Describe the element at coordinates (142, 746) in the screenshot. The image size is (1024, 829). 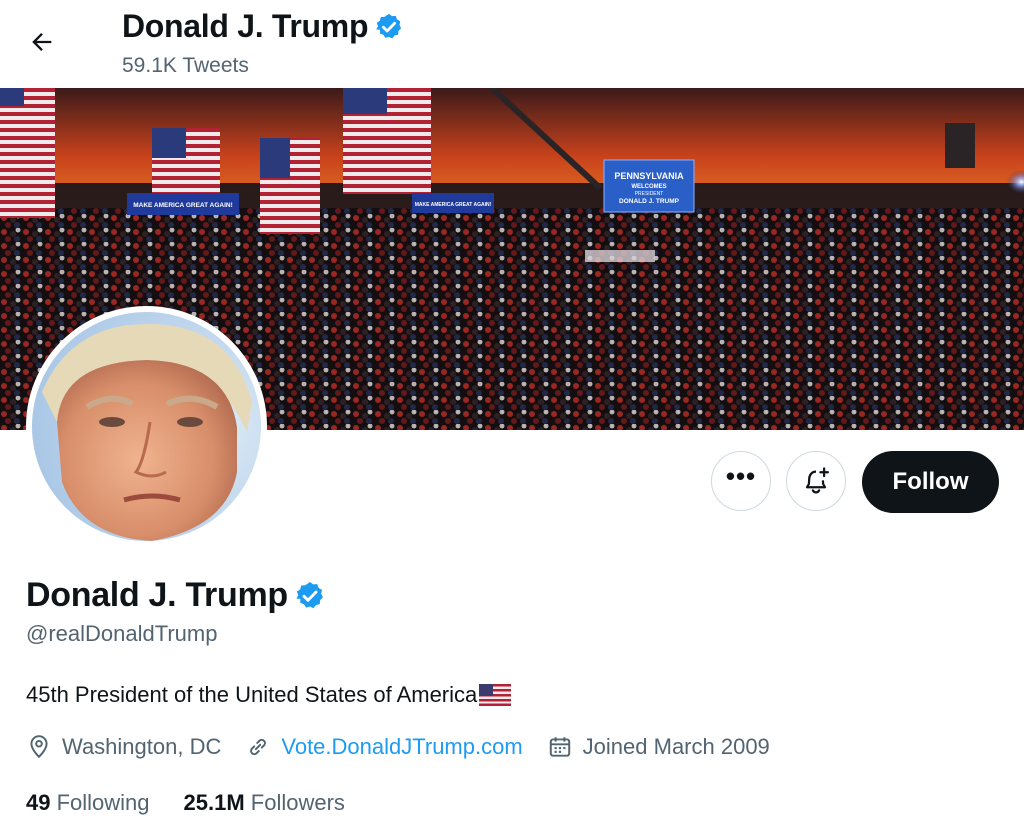
I see `location-text: Washington, DC` at that location.